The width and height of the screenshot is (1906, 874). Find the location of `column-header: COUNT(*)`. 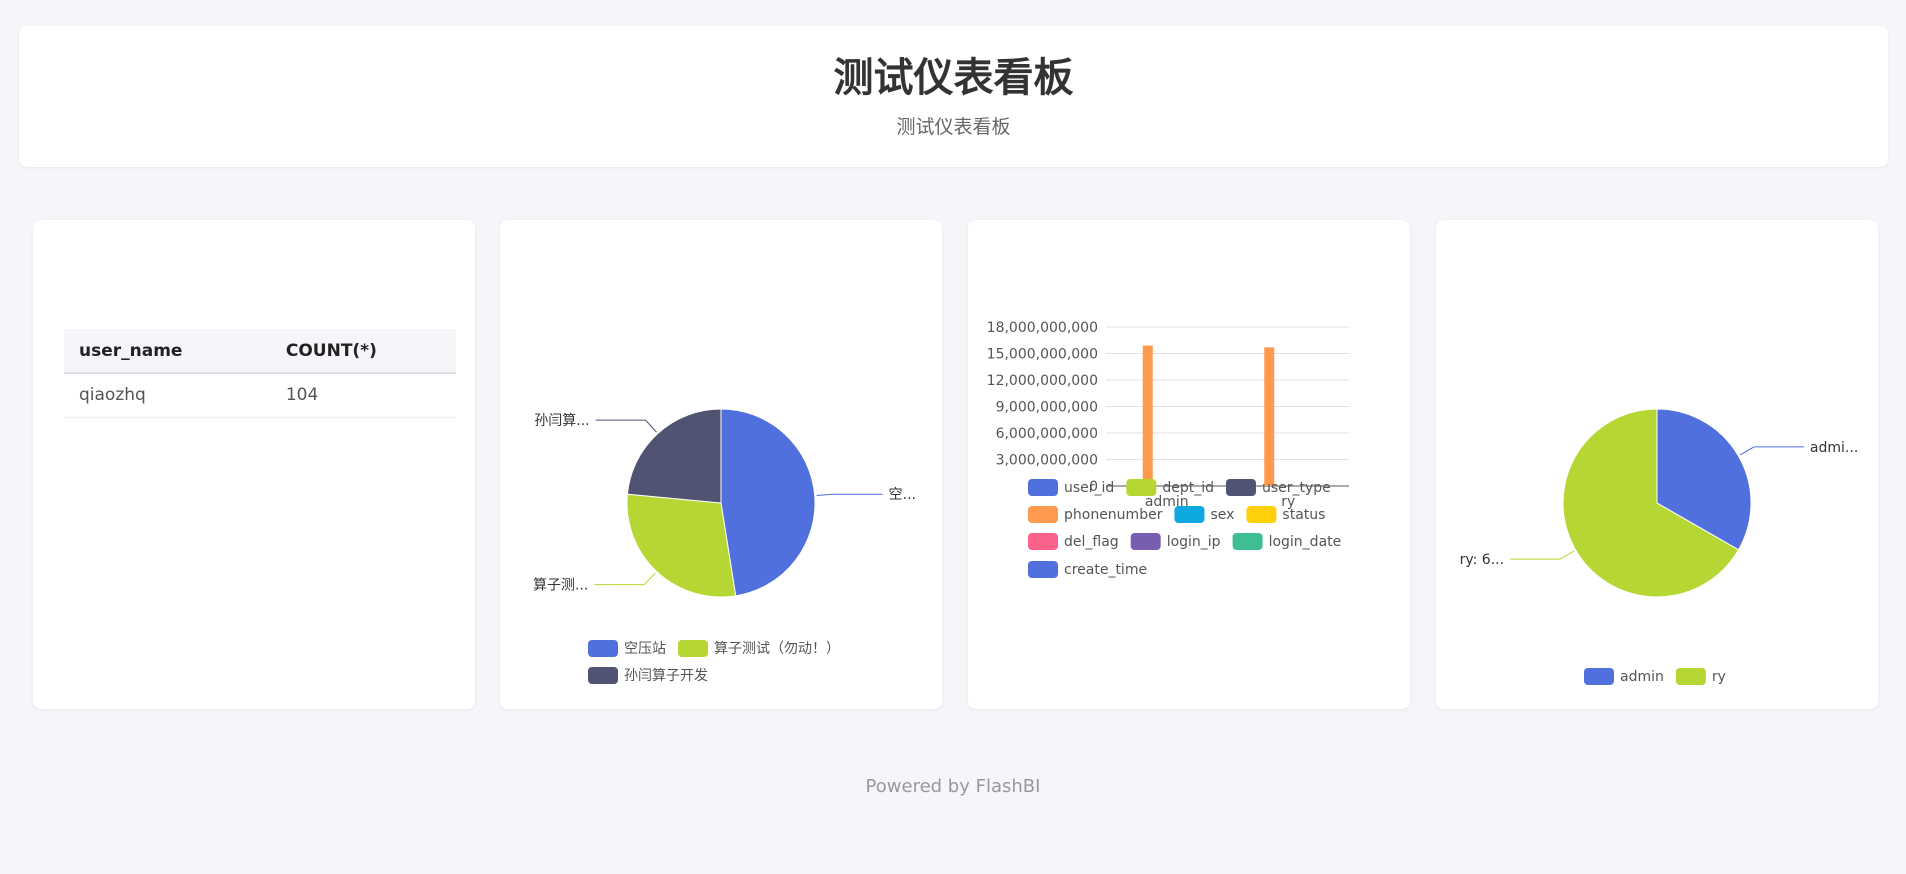

column-header: COUNT(*) is located at coordinates (363, 351).